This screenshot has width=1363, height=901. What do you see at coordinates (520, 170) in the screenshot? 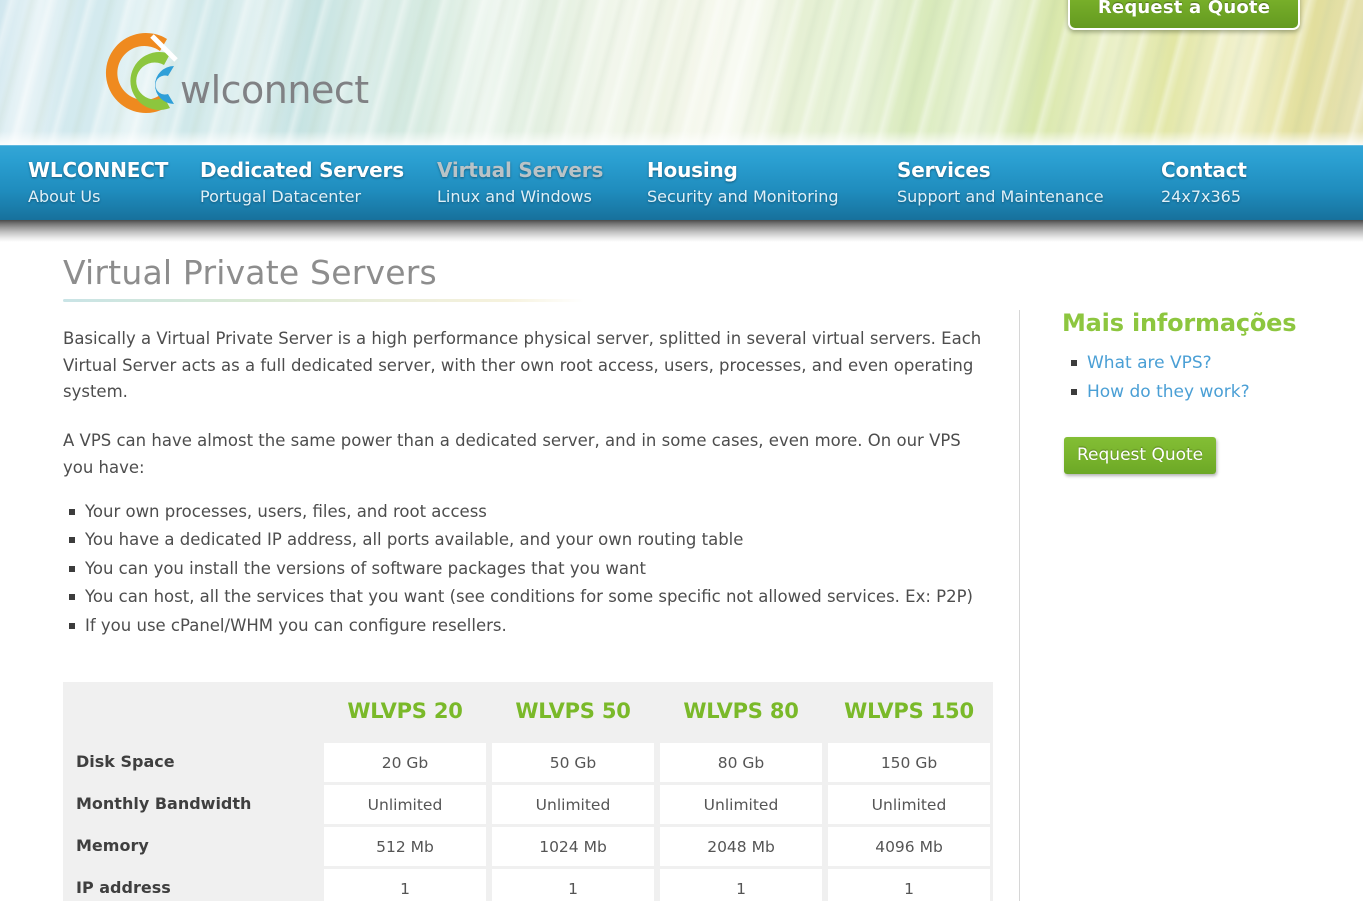
I see `nav-item-title: Virtual Servers` at bounding box center [520, 170].